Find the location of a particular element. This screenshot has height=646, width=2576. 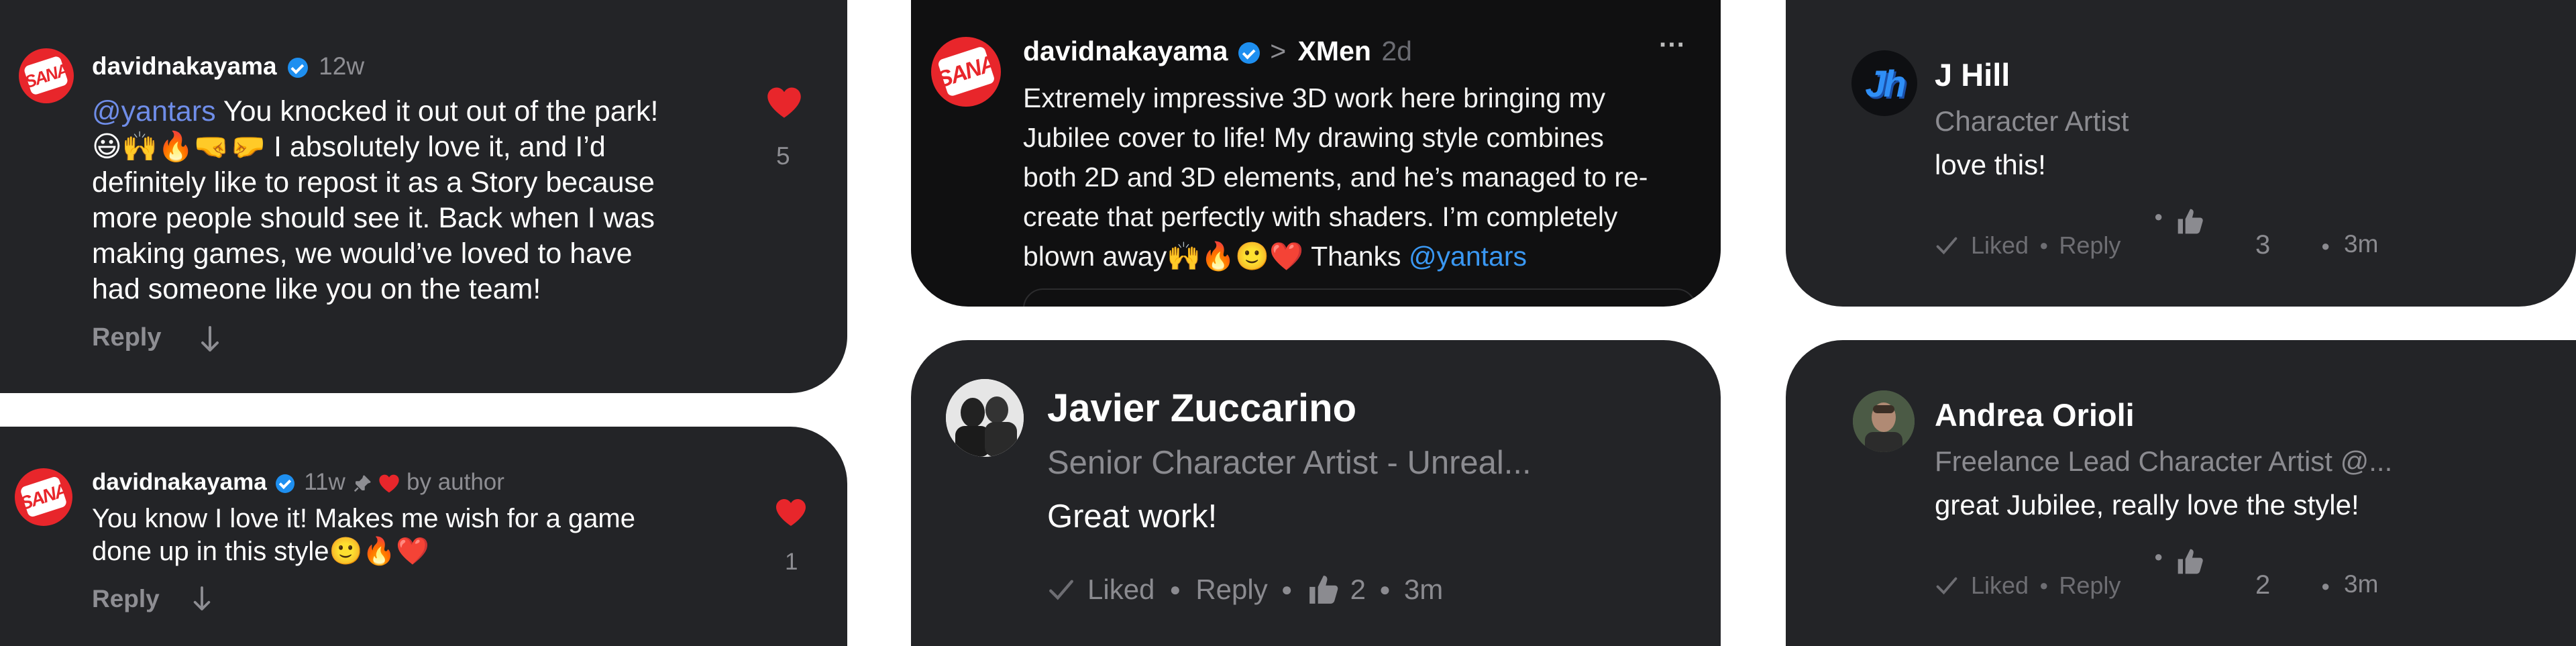

more-icon: ··· is located at coordinates (1672, 45).